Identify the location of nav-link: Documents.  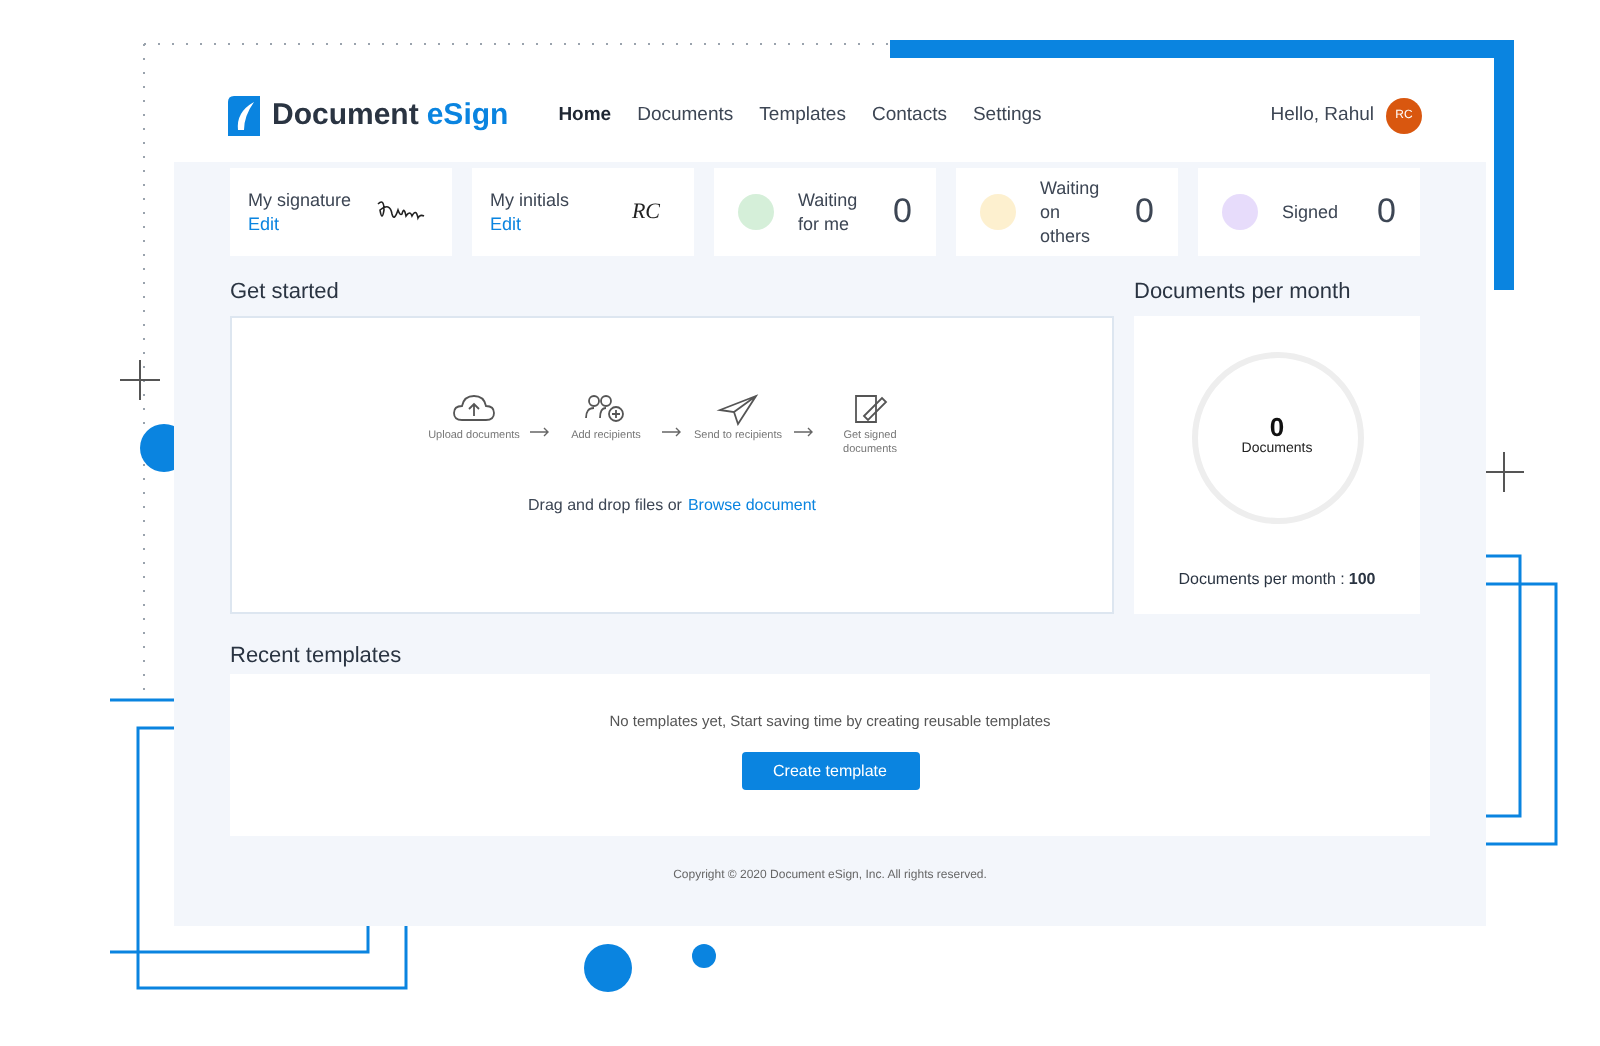
(685, 116).